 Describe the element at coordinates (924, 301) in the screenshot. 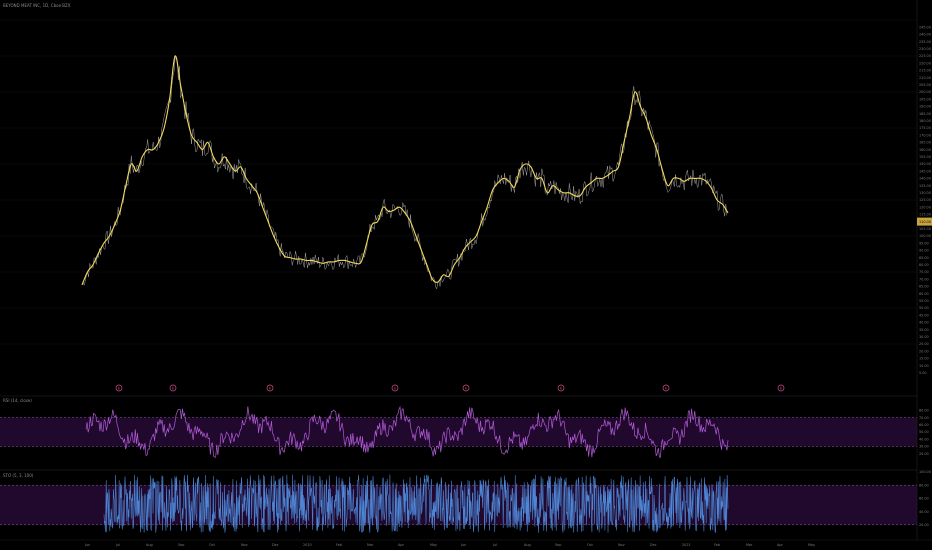

I see `price-tick-label: 55.00` at that location.